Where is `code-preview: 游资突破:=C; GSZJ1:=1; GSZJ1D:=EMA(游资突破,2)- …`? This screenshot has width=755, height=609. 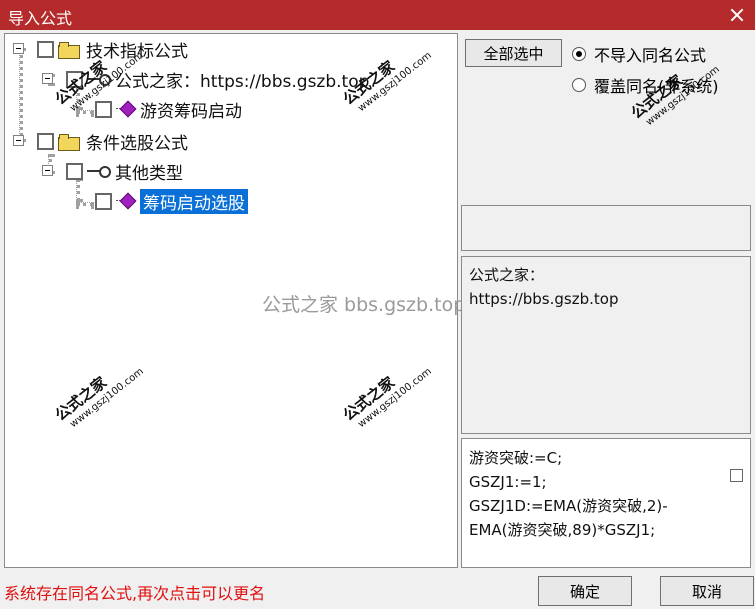
code-preview: 游资突破:=C; GSZJ1:=1; GSZJ1D:=EMA(游资突破,2)- … is located at coordinates (606, 503).